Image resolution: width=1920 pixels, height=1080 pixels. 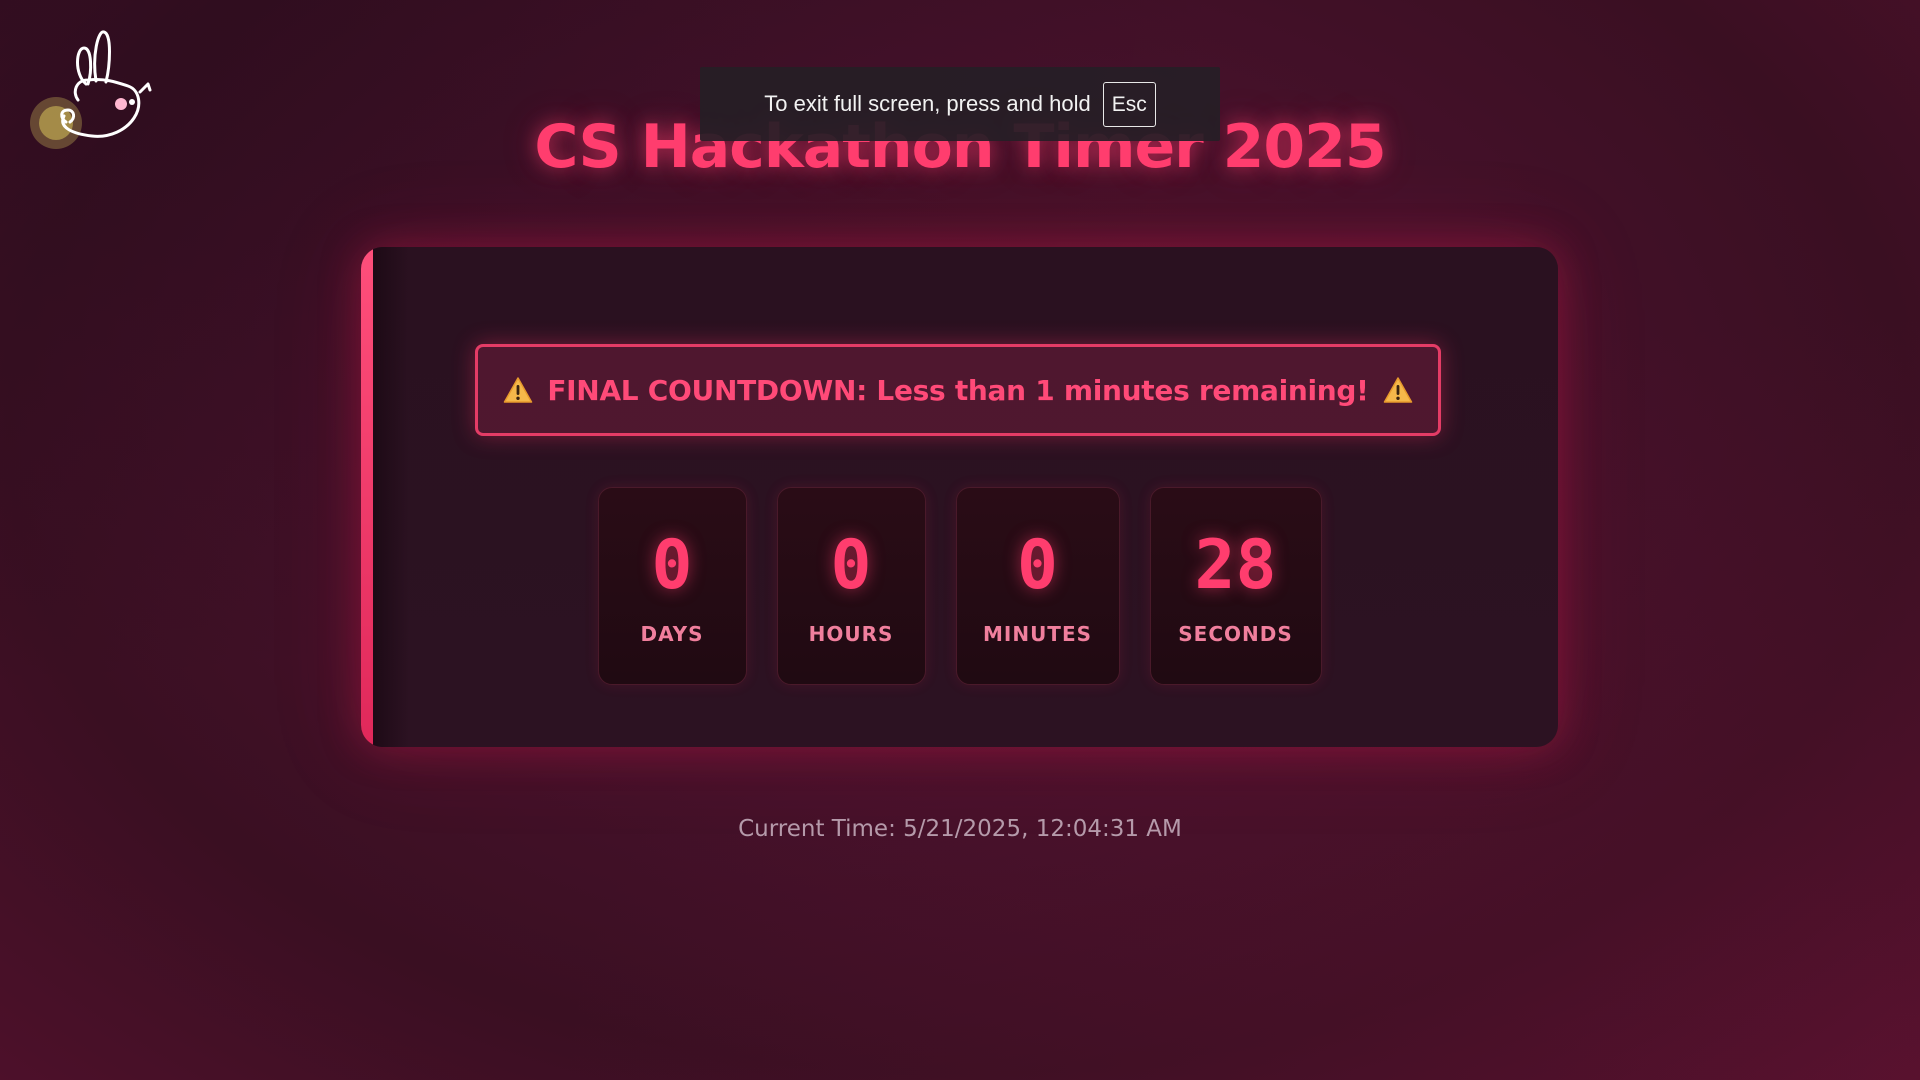 What do you see at coordinates (1129, 104) in the screenshot?
I see `esc-key-badge: Esc` at bounding box center [1129, 104].